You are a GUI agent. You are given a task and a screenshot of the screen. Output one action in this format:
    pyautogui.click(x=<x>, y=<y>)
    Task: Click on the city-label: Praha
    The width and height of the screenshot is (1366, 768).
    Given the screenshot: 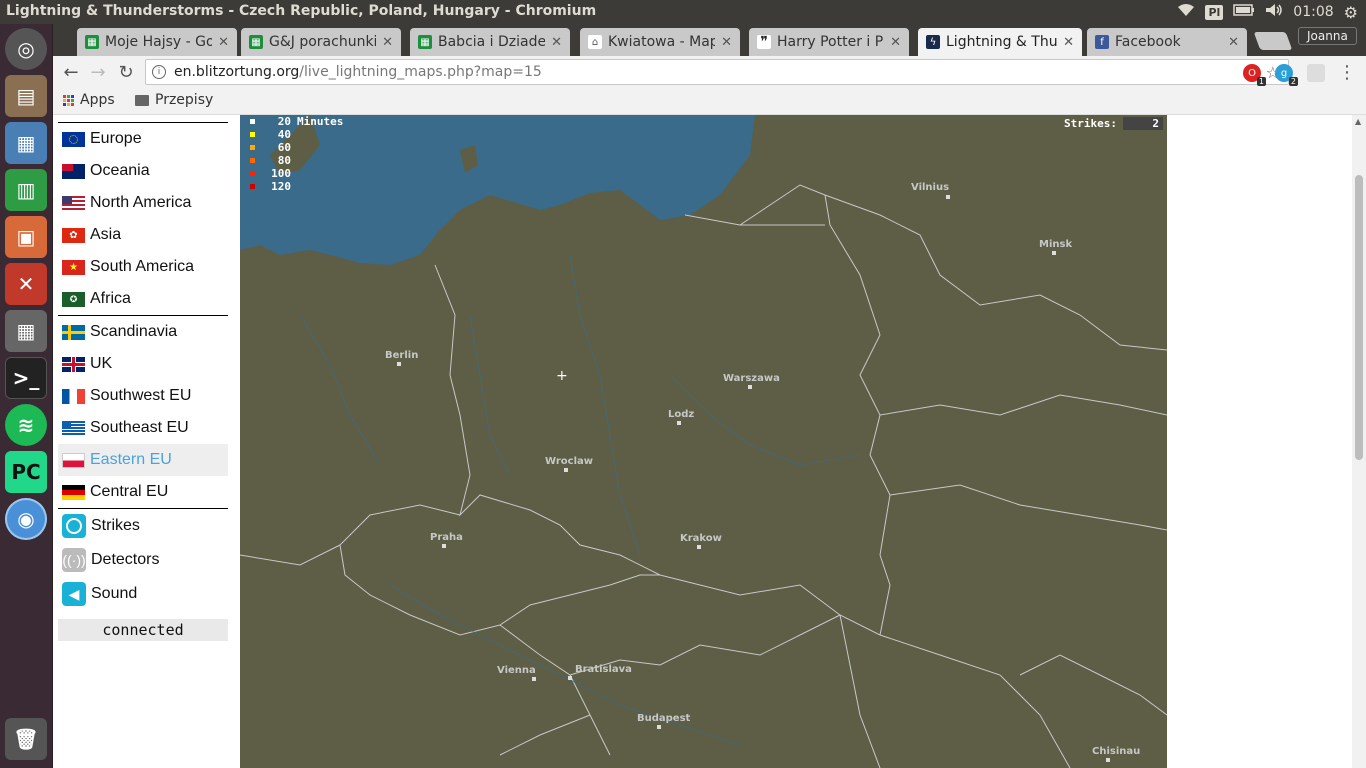 What is the action you would take?
    pyautogui.click(x=446, y=537)
    